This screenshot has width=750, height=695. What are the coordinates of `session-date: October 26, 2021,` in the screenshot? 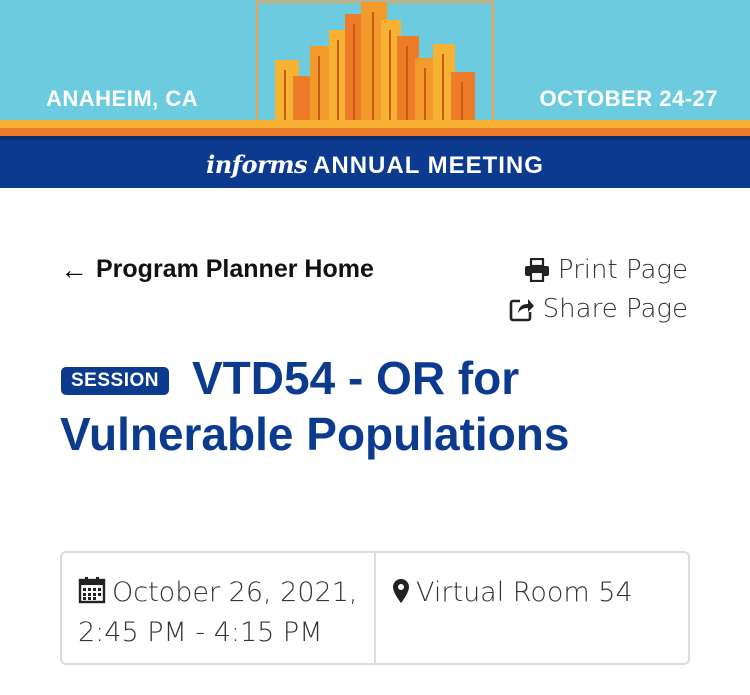 It's located at (235, 592).